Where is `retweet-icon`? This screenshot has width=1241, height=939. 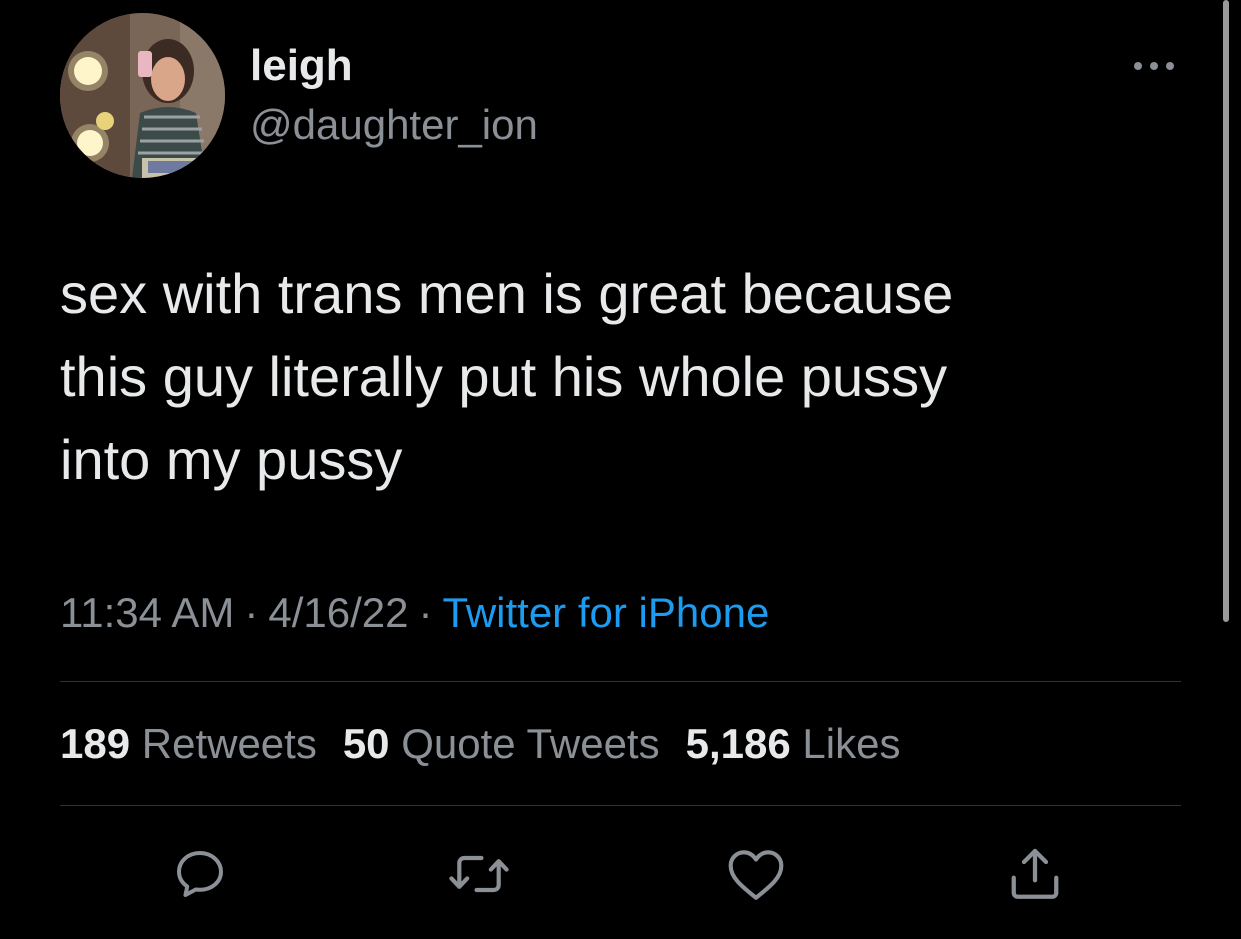 retweet-icon is located at coordinates (479, 874).